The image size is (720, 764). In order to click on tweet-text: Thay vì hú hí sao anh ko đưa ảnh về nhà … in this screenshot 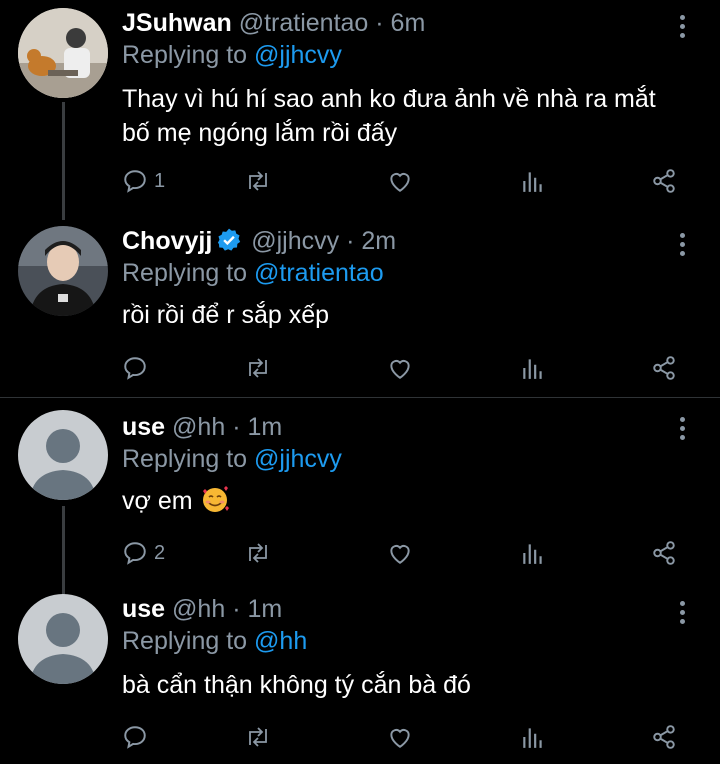, I will do `click(389, 116)`.